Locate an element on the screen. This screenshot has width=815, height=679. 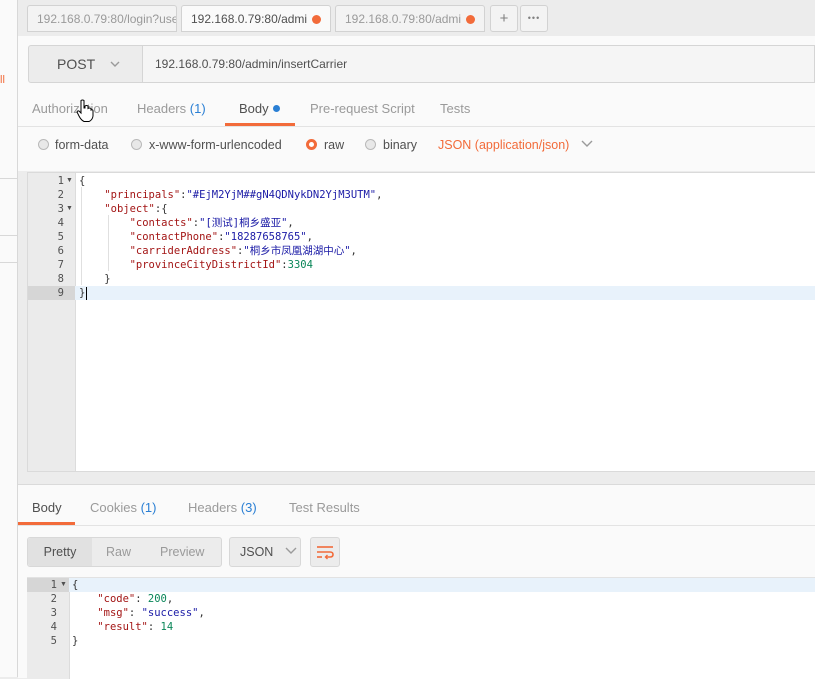
active-tab-indicator is located at coordinates (46, 523).